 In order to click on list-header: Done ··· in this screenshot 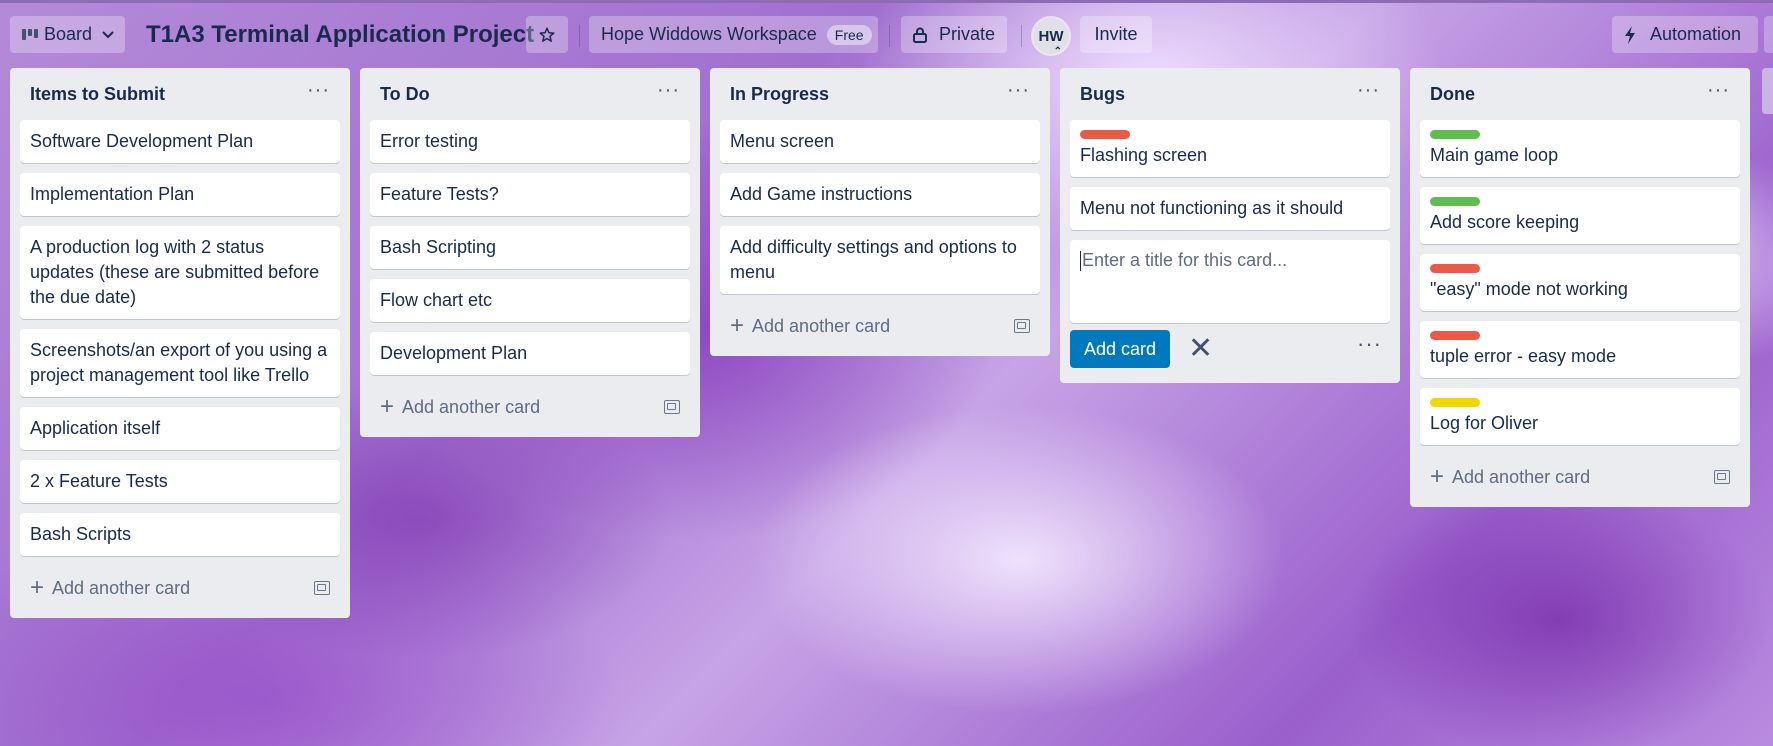, I will do `click(1580, 94)`.